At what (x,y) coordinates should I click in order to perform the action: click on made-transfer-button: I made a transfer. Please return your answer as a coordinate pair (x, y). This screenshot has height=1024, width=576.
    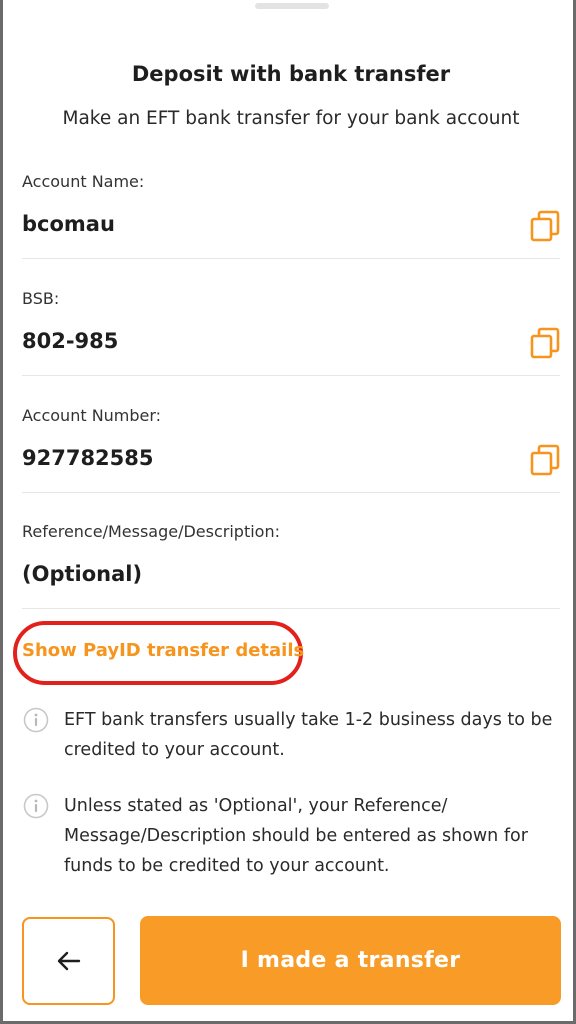
    Looking at the image, I should click on (350, 960).